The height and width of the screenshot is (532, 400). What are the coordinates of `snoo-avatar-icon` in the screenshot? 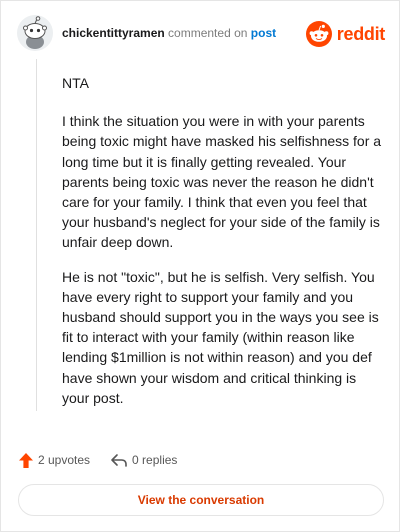 It's located at (35, 33).